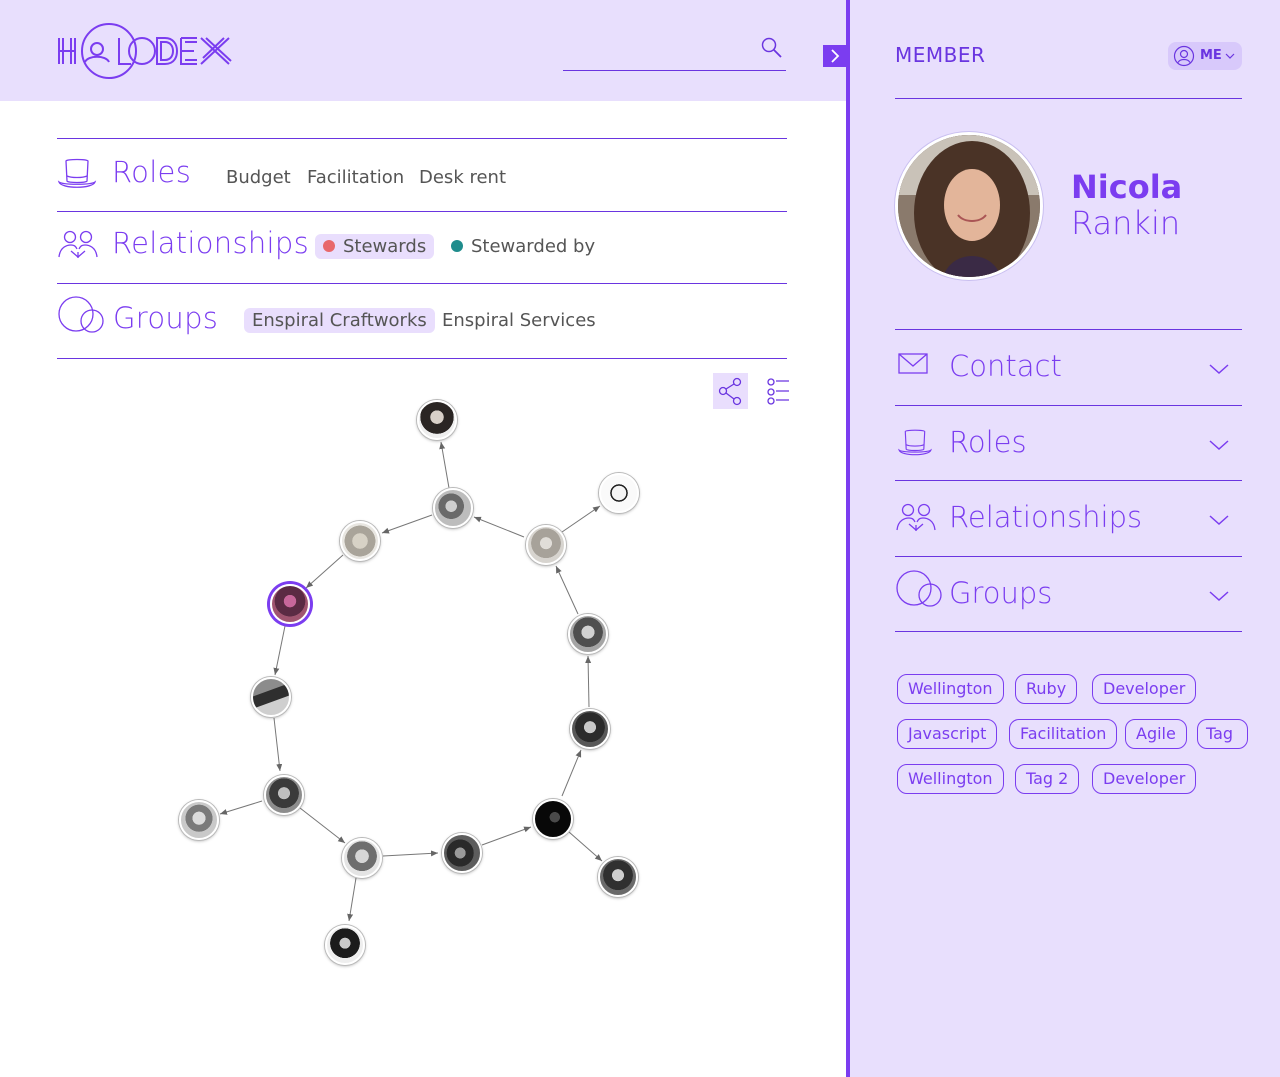 This screenshot has height=1077, width=1280. What do you see at coordinates (969, 206) in the screenshot?
I see `avatar` at bounding box center [969, 206].